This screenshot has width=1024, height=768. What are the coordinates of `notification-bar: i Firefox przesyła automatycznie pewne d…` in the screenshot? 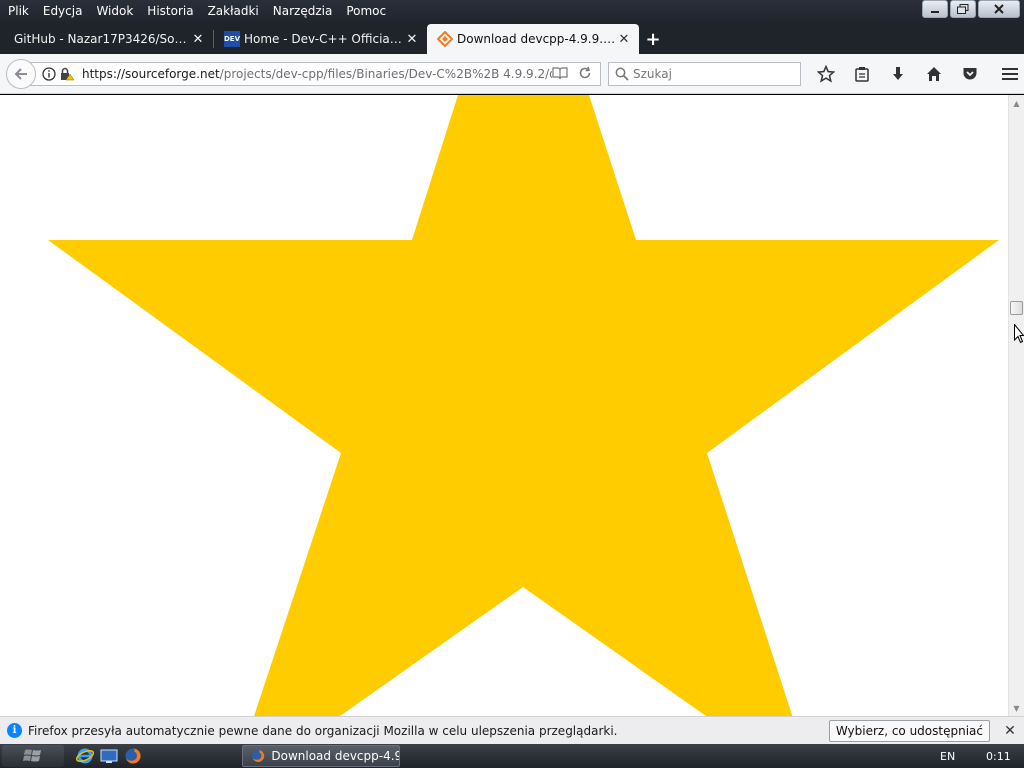 It's located at (512, 730).